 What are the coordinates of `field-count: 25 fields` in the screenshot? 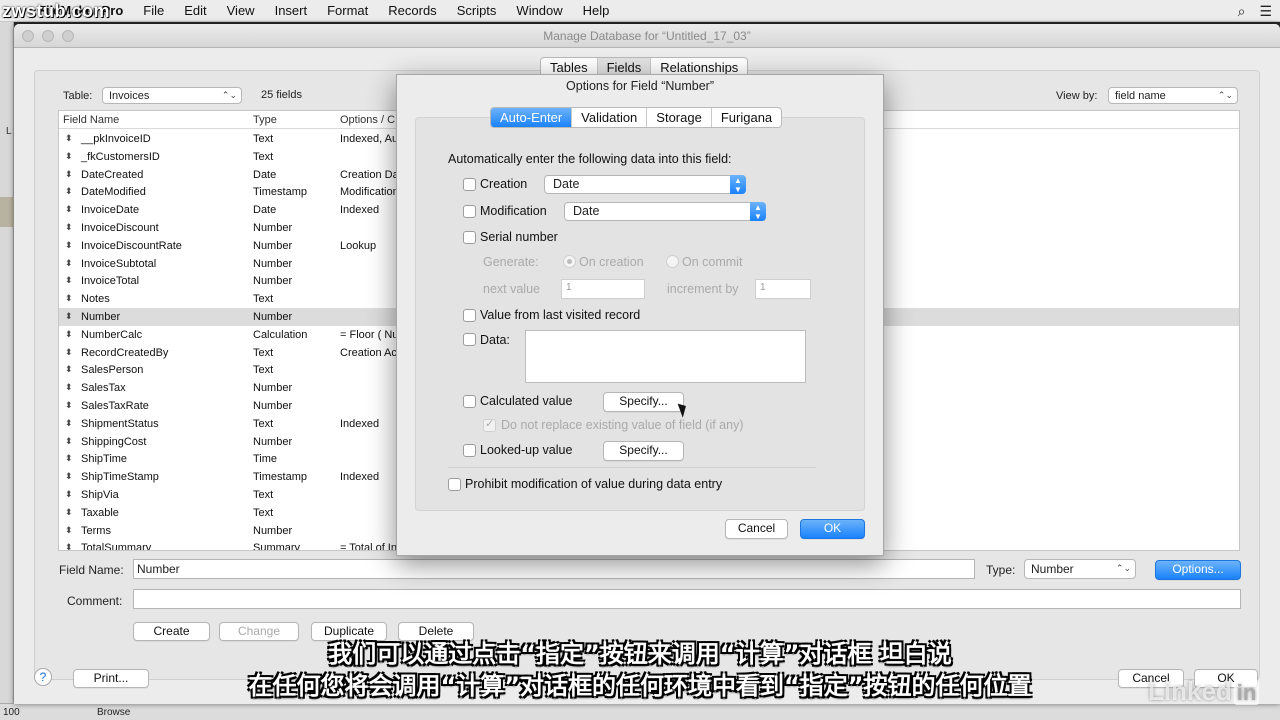 It's located at (281, 95).